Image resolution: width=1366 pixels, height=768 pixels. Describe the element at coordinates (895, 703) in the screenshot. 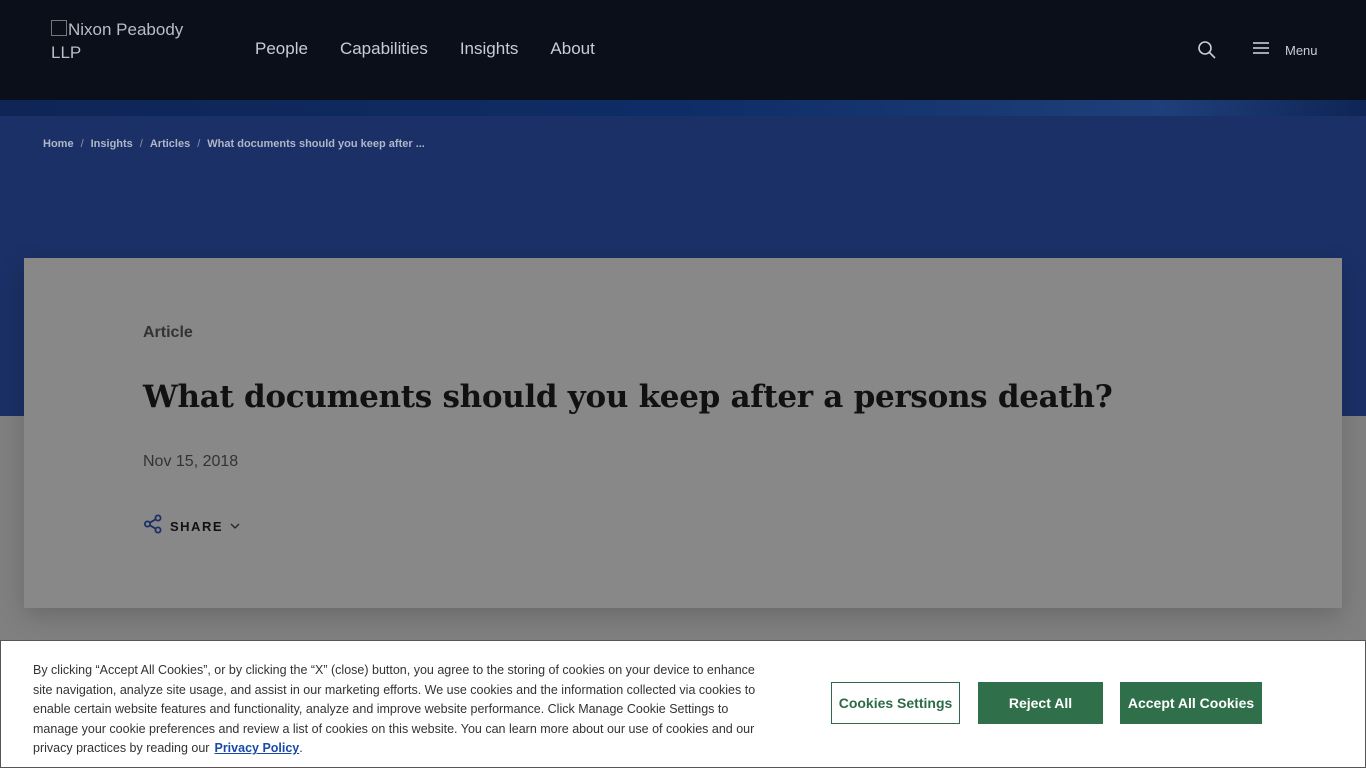

I see `cookies-settings-button: Cookies Settings` at that location.